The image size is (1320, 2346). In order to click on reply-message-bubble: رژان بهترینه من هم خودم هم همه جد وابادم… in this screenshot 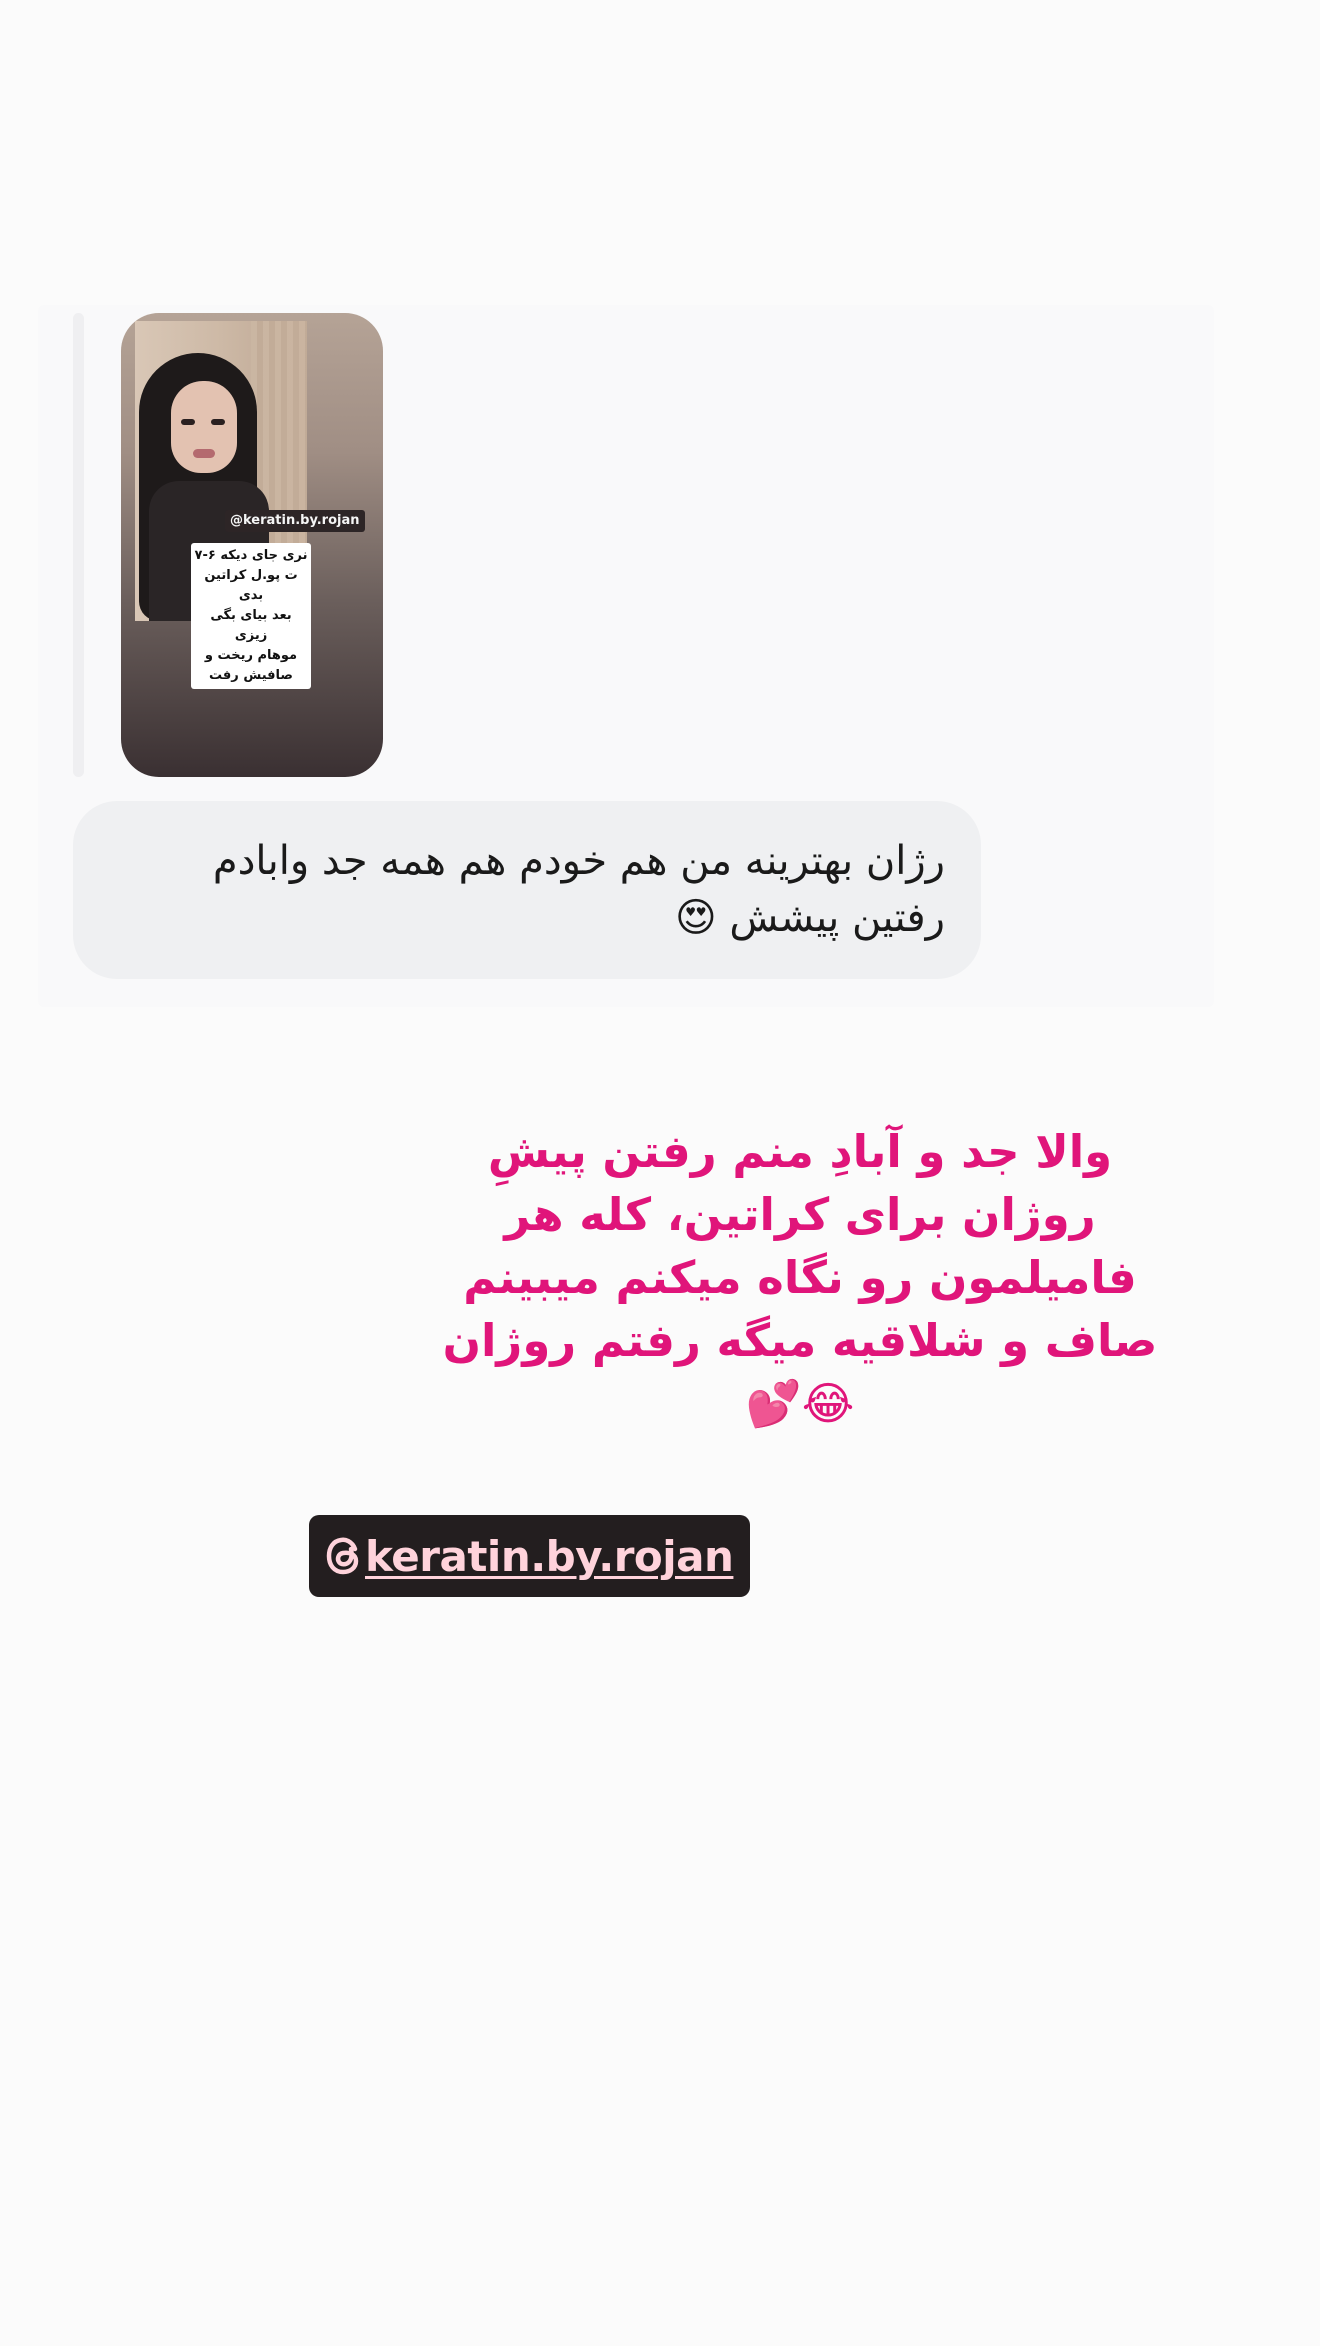, I will do `click(527, 890)`.